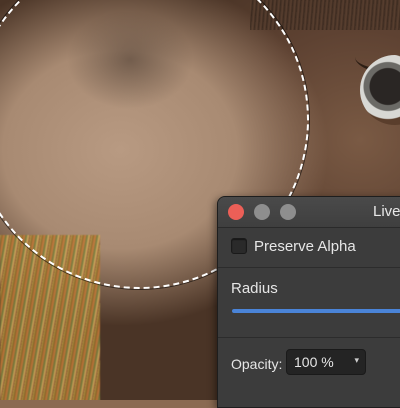 Image resolution: width=400 pixels, height=408 pixels. I want to click on chevron-down-icon: ▾, so click(356, 360).